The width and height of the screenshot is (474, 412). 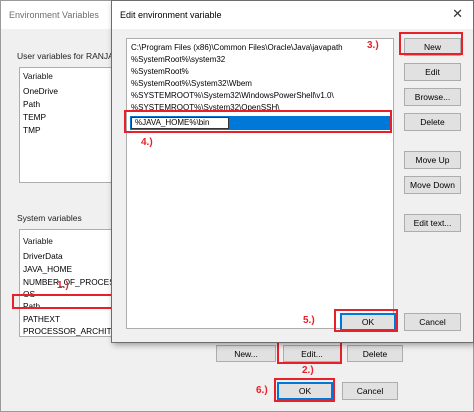 I want to click on user-var-tmp: TMP, so click(x=32, y=130).